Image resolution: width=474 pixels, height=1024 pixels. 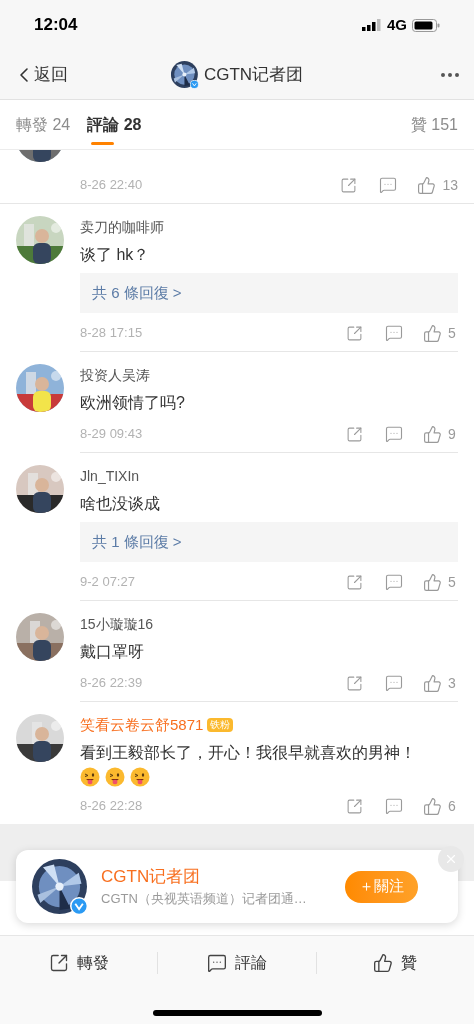 I want to click on user-name: 投资人吴涛, so click(x=115, y=375).